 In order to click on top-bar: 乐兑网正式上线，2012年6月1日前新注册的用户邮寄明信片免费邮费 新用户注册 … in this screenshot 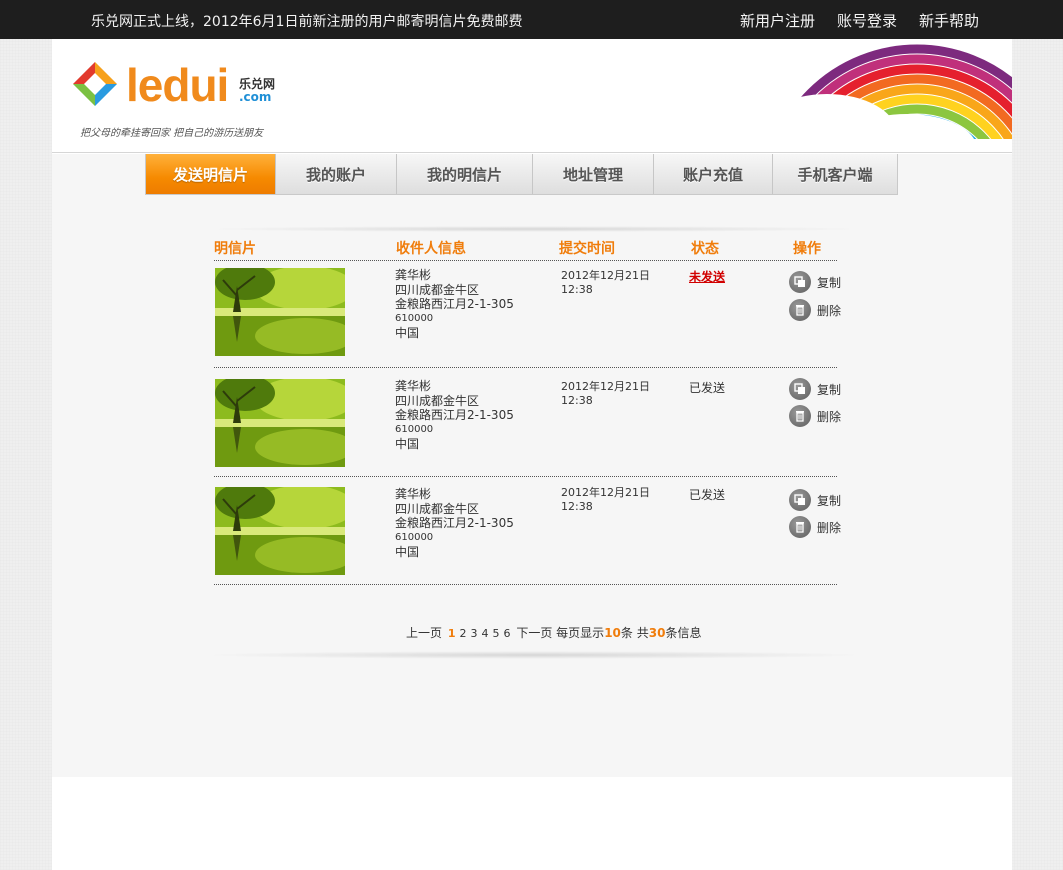, I will do `click(531, 19)`.